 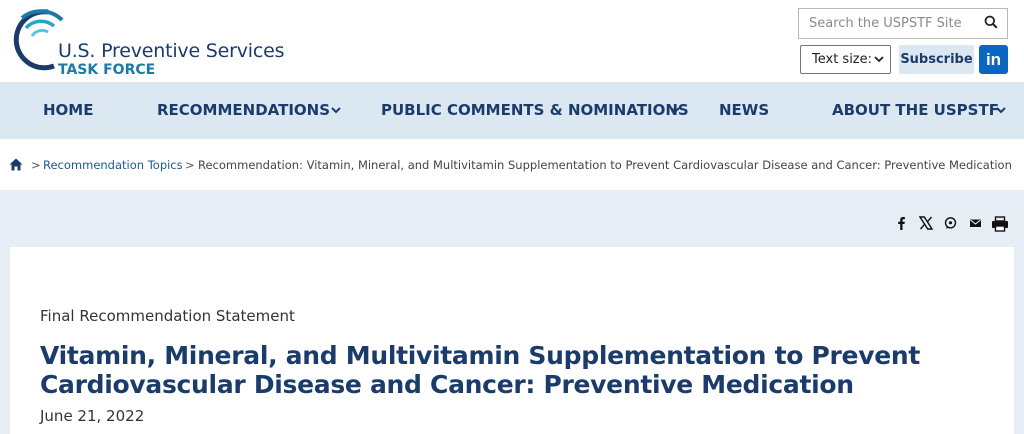 I want to click on subscribe-button: Subscribe, so click(x=936, y=59).